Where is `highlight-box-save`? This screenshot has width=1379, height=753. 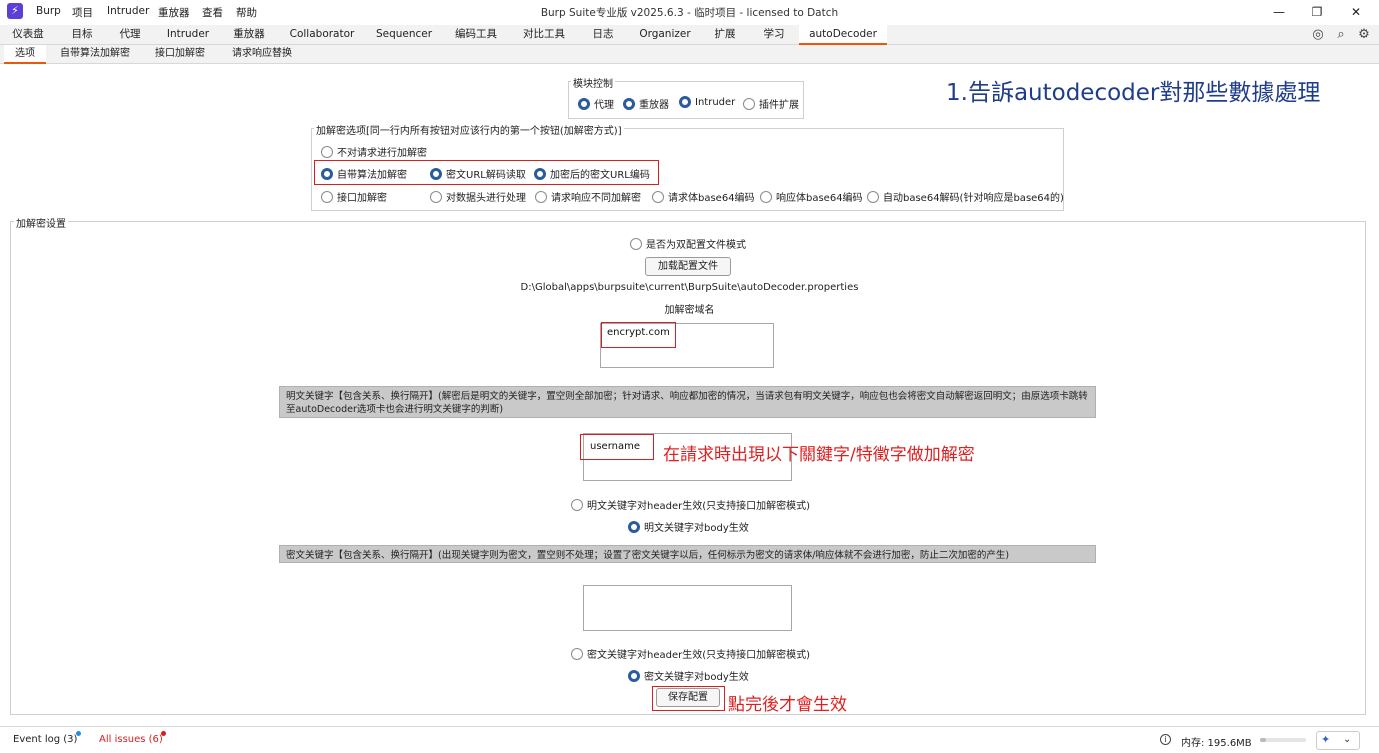 highlight-box-save is located at coordinates (688, 698).